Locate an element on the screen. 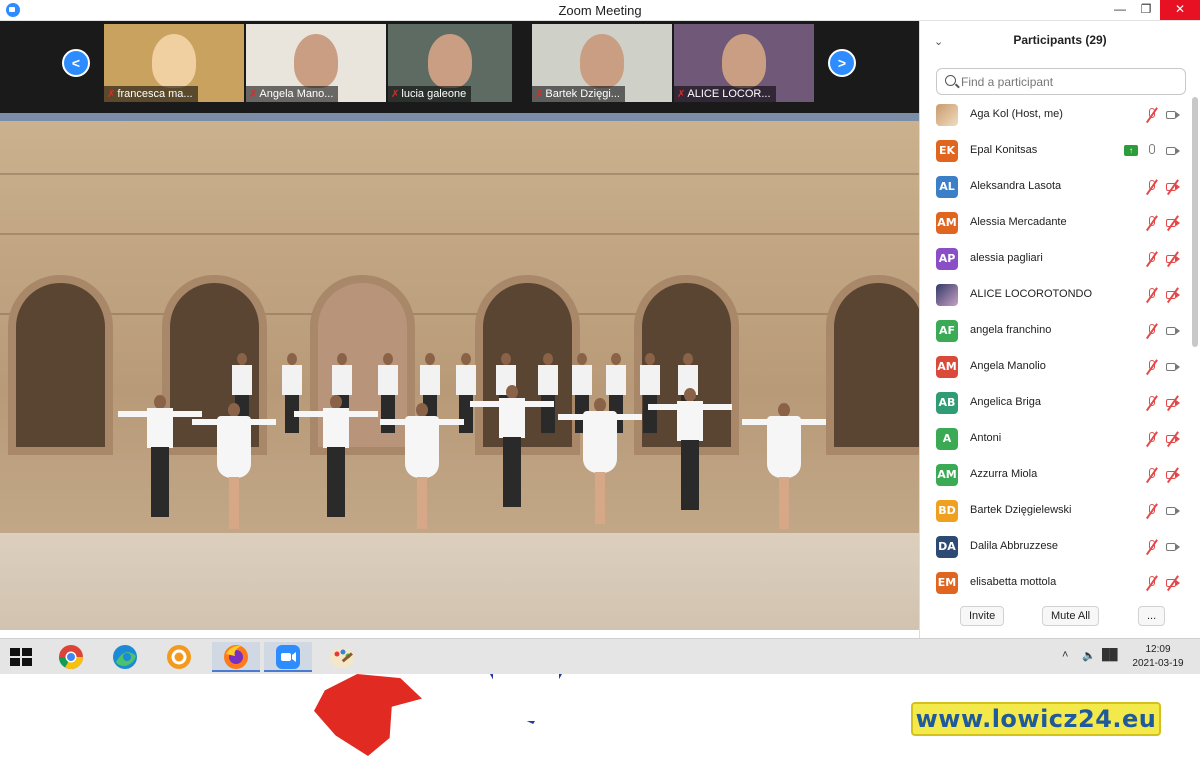  next-page-button: > is located at coordinates (842, 63).